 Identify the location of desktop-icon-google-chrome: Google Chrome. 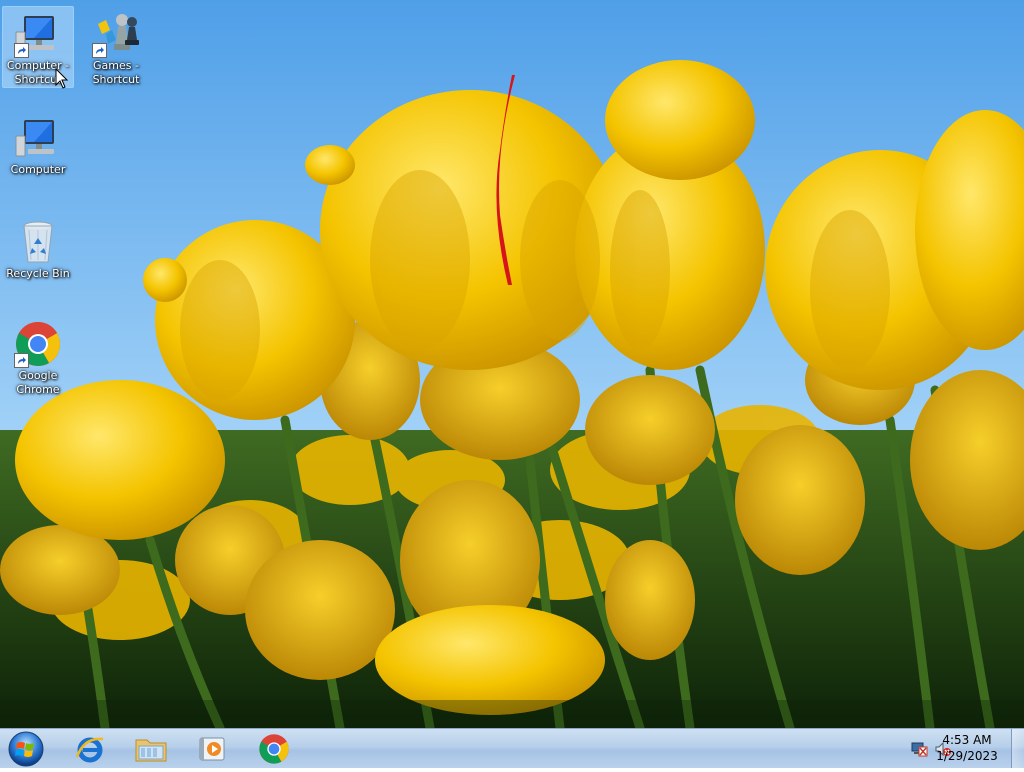
(38, 358).